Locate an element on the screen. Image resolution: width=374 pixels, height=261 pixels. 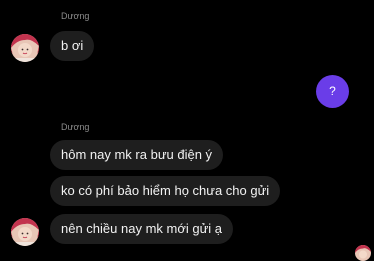
message-bubble: hôm nay mk ra bưu điện ý is located at coordinates (137, 155).